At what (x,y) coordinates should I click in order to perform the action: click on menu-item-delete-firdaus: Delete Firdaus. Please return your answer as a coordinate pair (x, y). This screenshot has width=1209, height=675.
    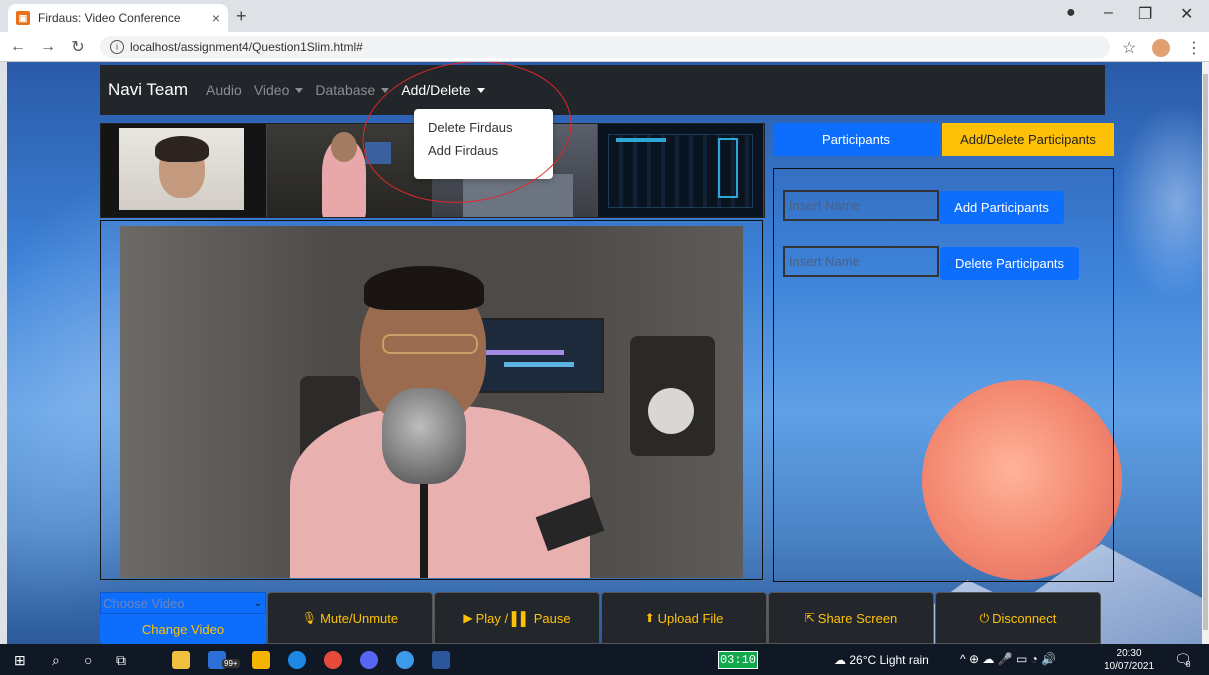
    Looking at the image, I should click on (483, 128).